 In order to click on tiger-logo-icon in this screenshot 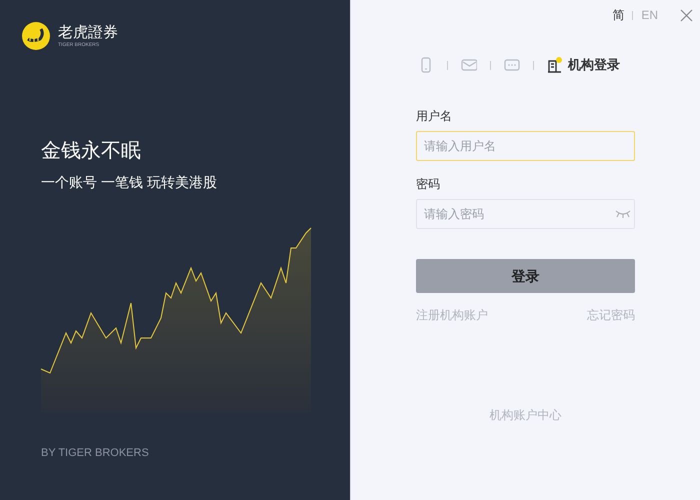, I will do `click(36, 36)`.